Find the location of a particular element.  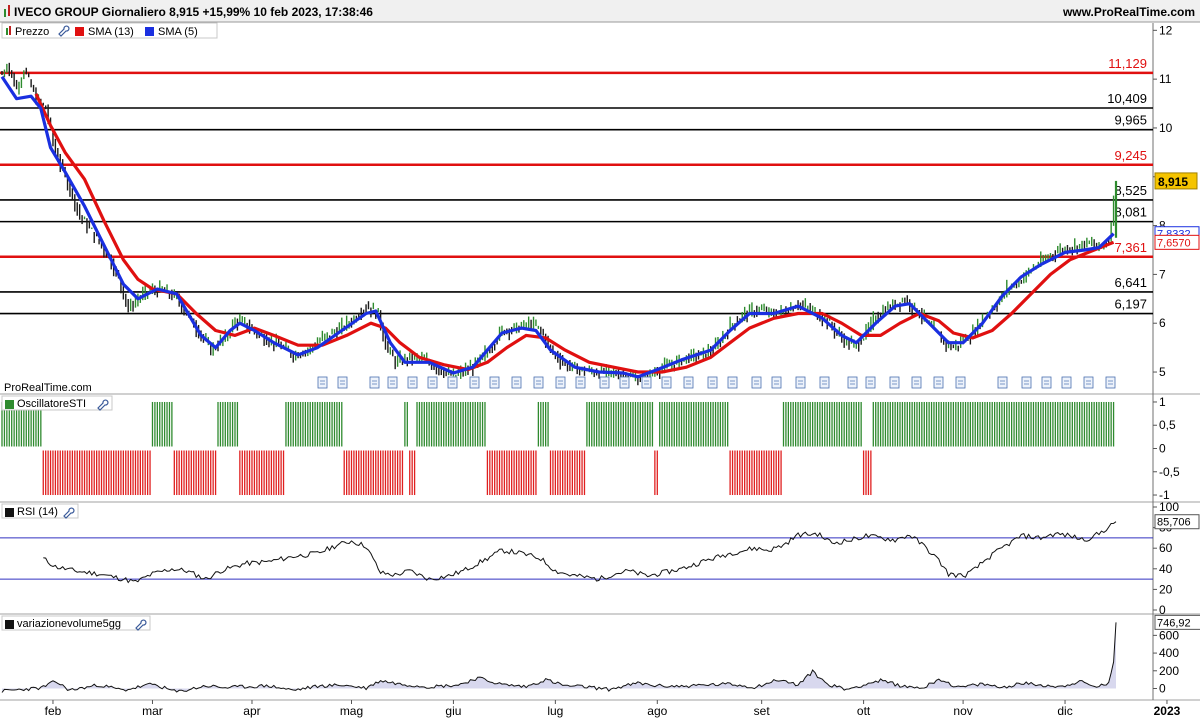

y-tick-label: 60 is located at coordinates (1166, 548).